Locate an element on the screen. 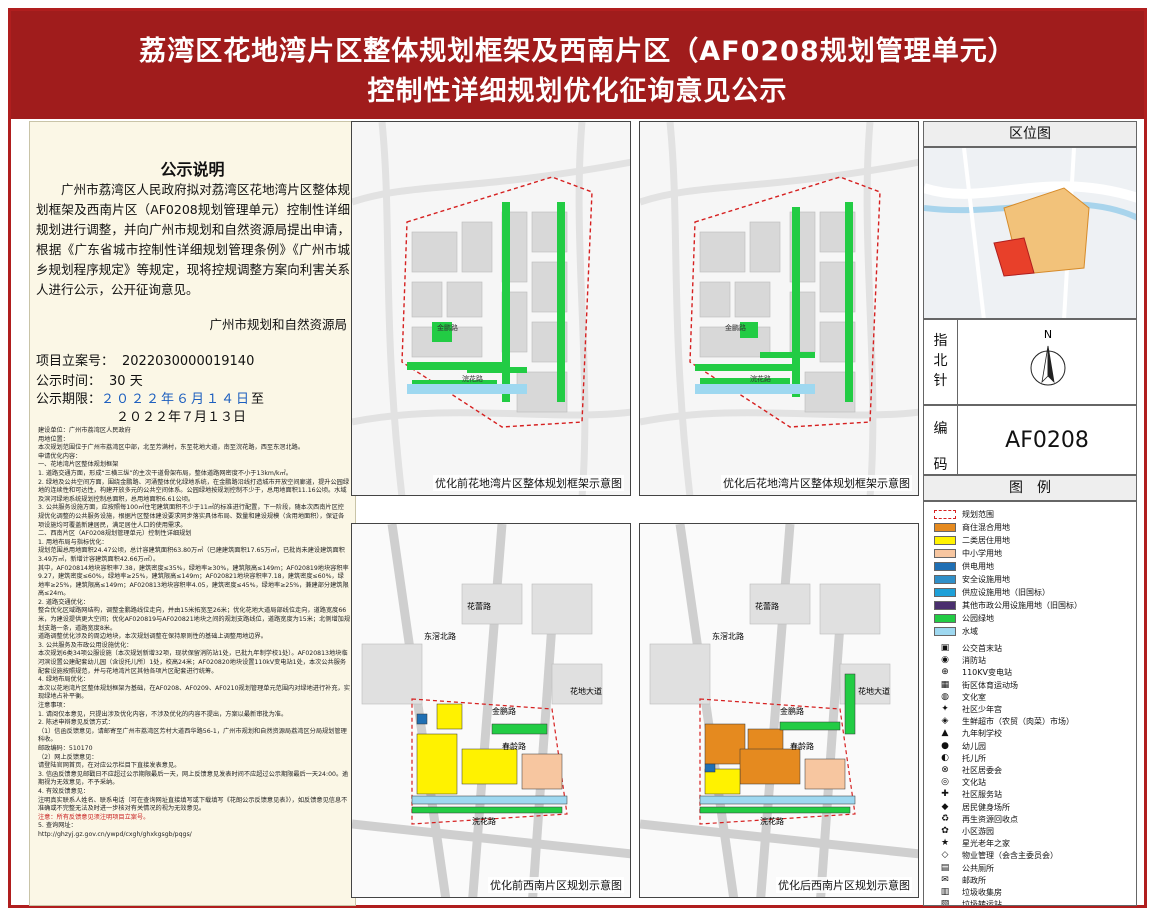  page-title-line1: 荔湾区花地湾片区整体规划框架及西南片区（AF0208规划管理单元） is located at coordinates (577, 51).